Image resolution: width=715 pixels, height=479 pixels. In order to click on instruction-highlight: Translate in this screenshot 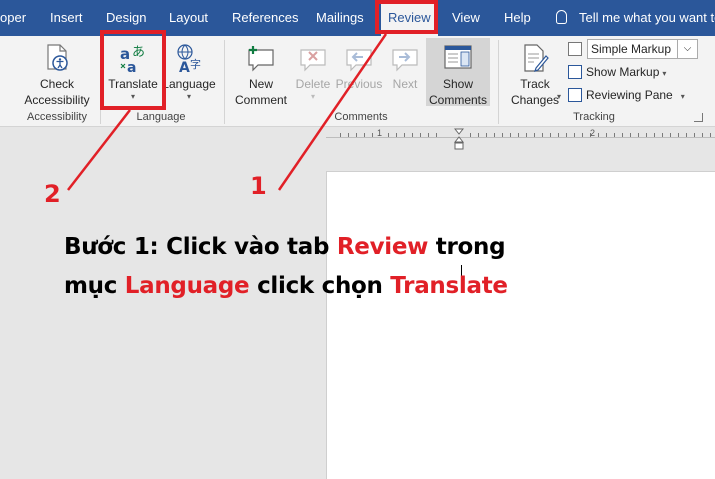, I will do `click(449, 286)`.